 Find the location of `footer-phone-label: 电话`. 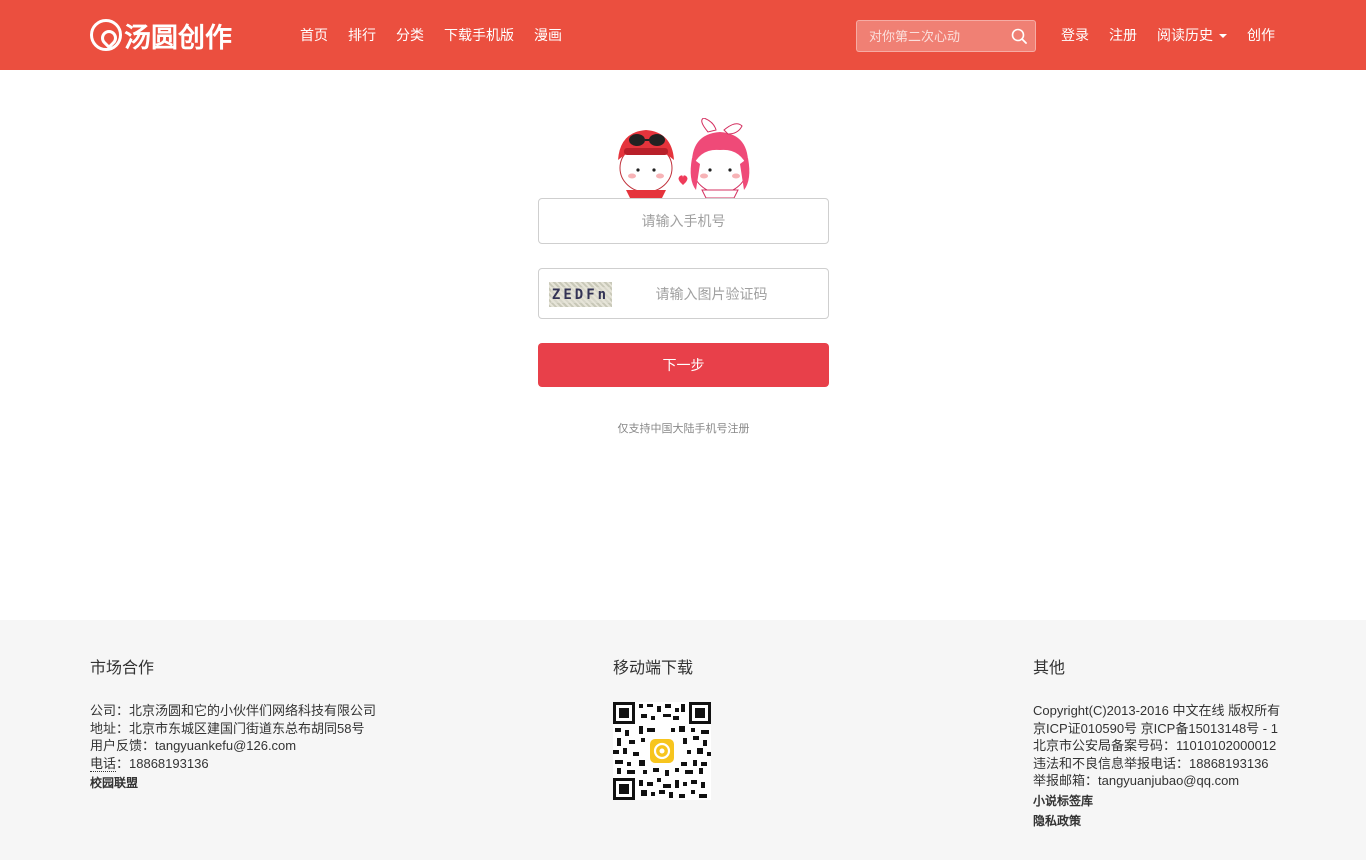

footer-phone-label: 电话 is located at coordinates (103, 763).